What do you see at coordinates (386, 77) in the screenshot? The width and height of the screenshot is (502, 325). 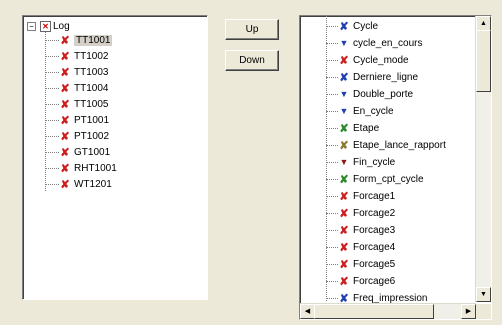 I see `list-item-label: Derniere_ligne` at bounding box center [386, 77].